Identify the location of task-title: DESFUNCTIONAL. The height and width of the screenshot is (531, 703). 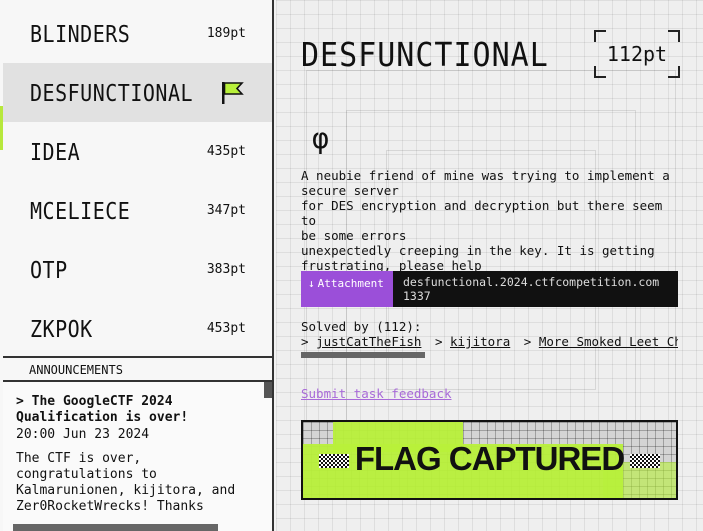
(425, 55).